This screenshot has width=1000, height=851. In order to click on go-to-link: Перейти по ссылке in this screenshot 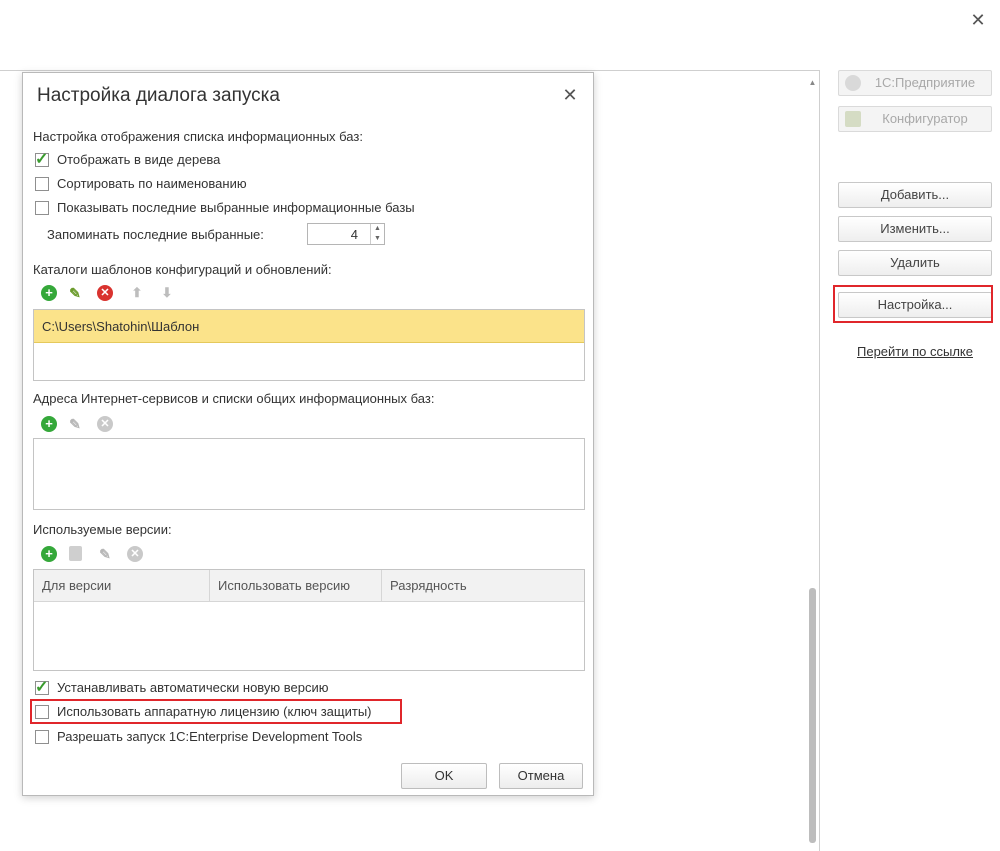, I will do `click(915, 351)`.